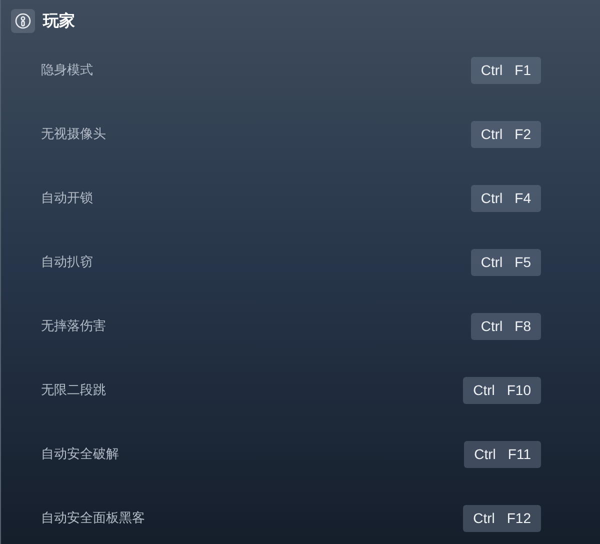 This screenshot has height=544, width=600. What do you see at coordinates (505, 198) in the screenshot?
I see `hotkey-button: Ctrl F4` at bounding box center [505, 198].